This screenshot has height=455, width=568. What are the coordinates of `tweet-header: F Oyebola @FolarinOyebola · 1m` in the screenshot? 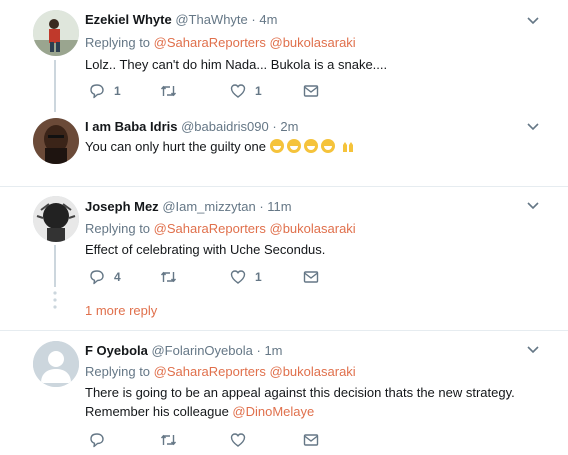 It's located at (184, 350).